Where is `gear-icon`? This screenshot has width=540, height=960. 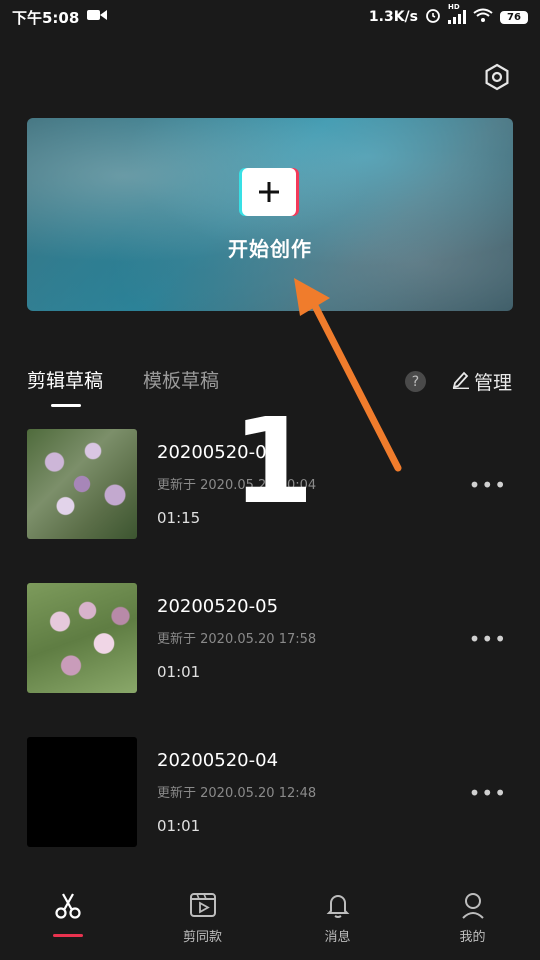 gear-icon is located at coordinates (497, 79).